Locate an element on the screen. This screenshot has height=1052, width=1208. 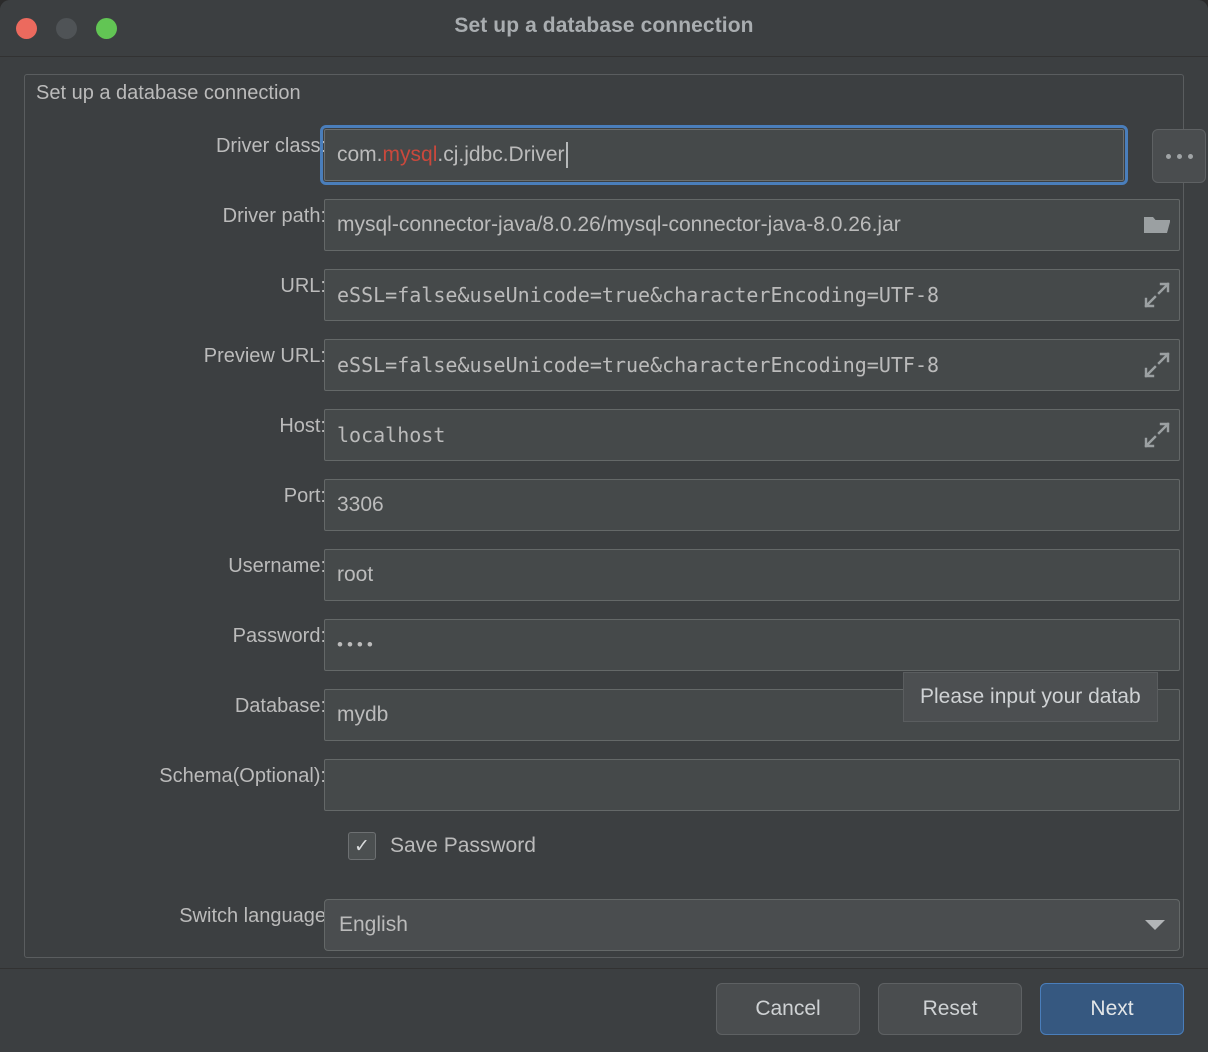
text-caret is located at coordinates (566, 155).